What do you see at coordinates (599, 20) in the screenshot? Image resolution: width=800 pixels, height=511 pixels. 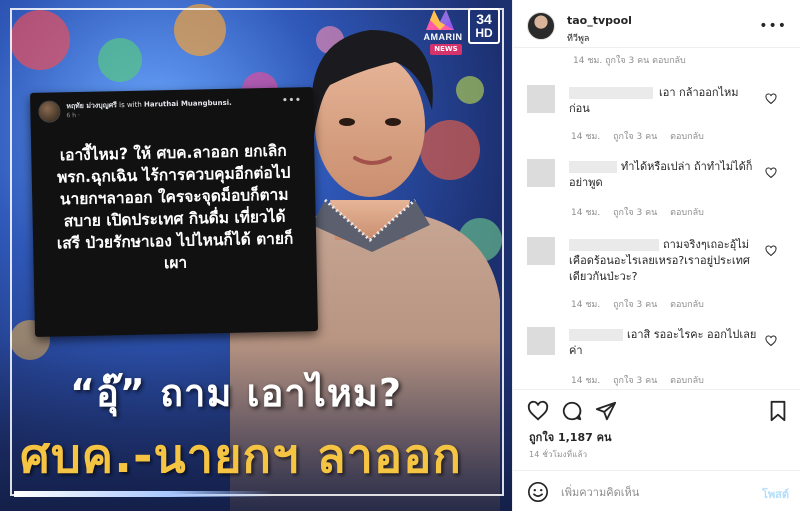 I see `username-link: tao_tvpool` at bounding box center [599, 20].